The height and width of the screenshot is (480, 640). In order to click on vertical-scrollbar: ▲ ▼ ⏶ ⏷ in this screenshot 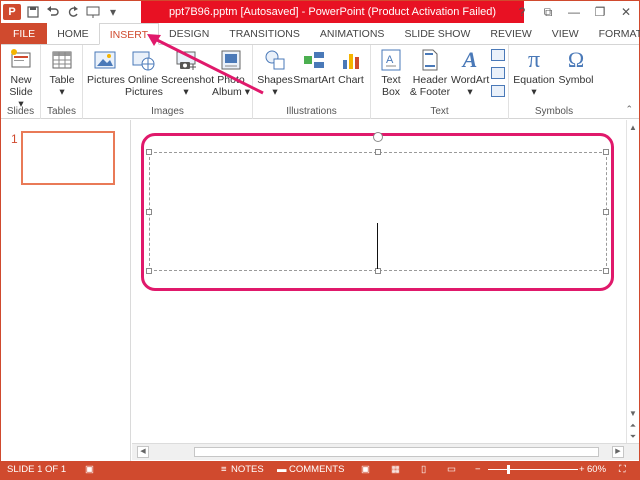, I will do `click(632, 281)`.